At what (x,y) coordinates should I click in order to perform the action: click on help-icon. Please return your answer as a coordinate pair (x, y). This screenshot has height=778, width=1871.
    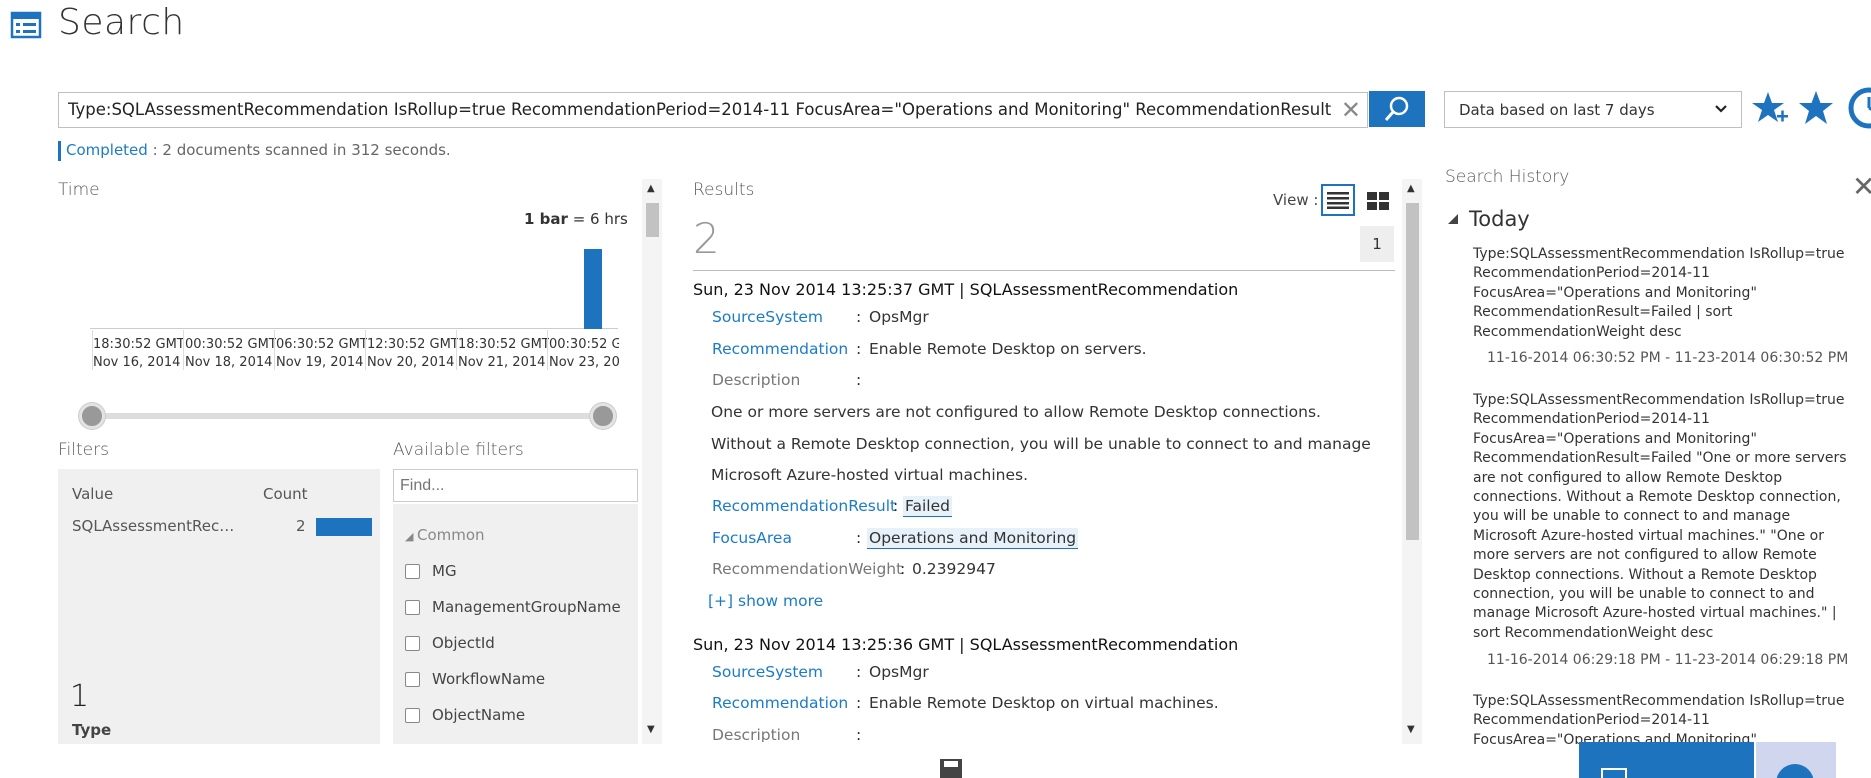
    Looking at the image, I should click on (1795, 771).